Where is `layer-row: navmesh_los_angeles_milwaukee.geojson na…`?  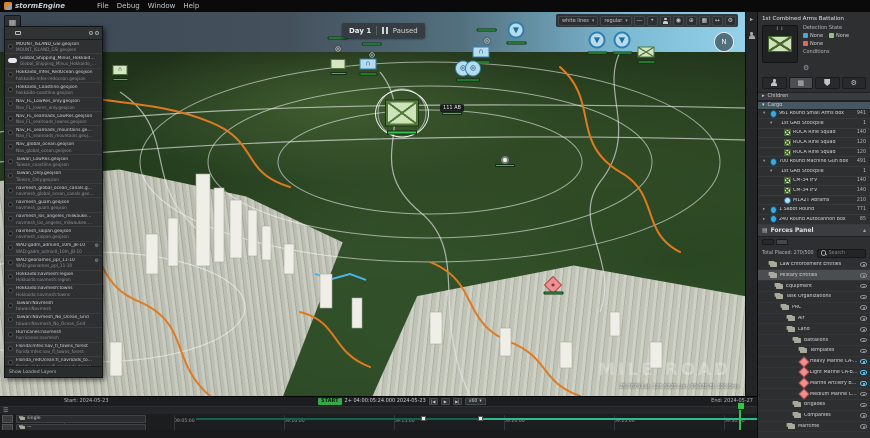
layer-row: navmesh_los_angeles_milwaukee.geojson na… is located at coordinates (53, 220).